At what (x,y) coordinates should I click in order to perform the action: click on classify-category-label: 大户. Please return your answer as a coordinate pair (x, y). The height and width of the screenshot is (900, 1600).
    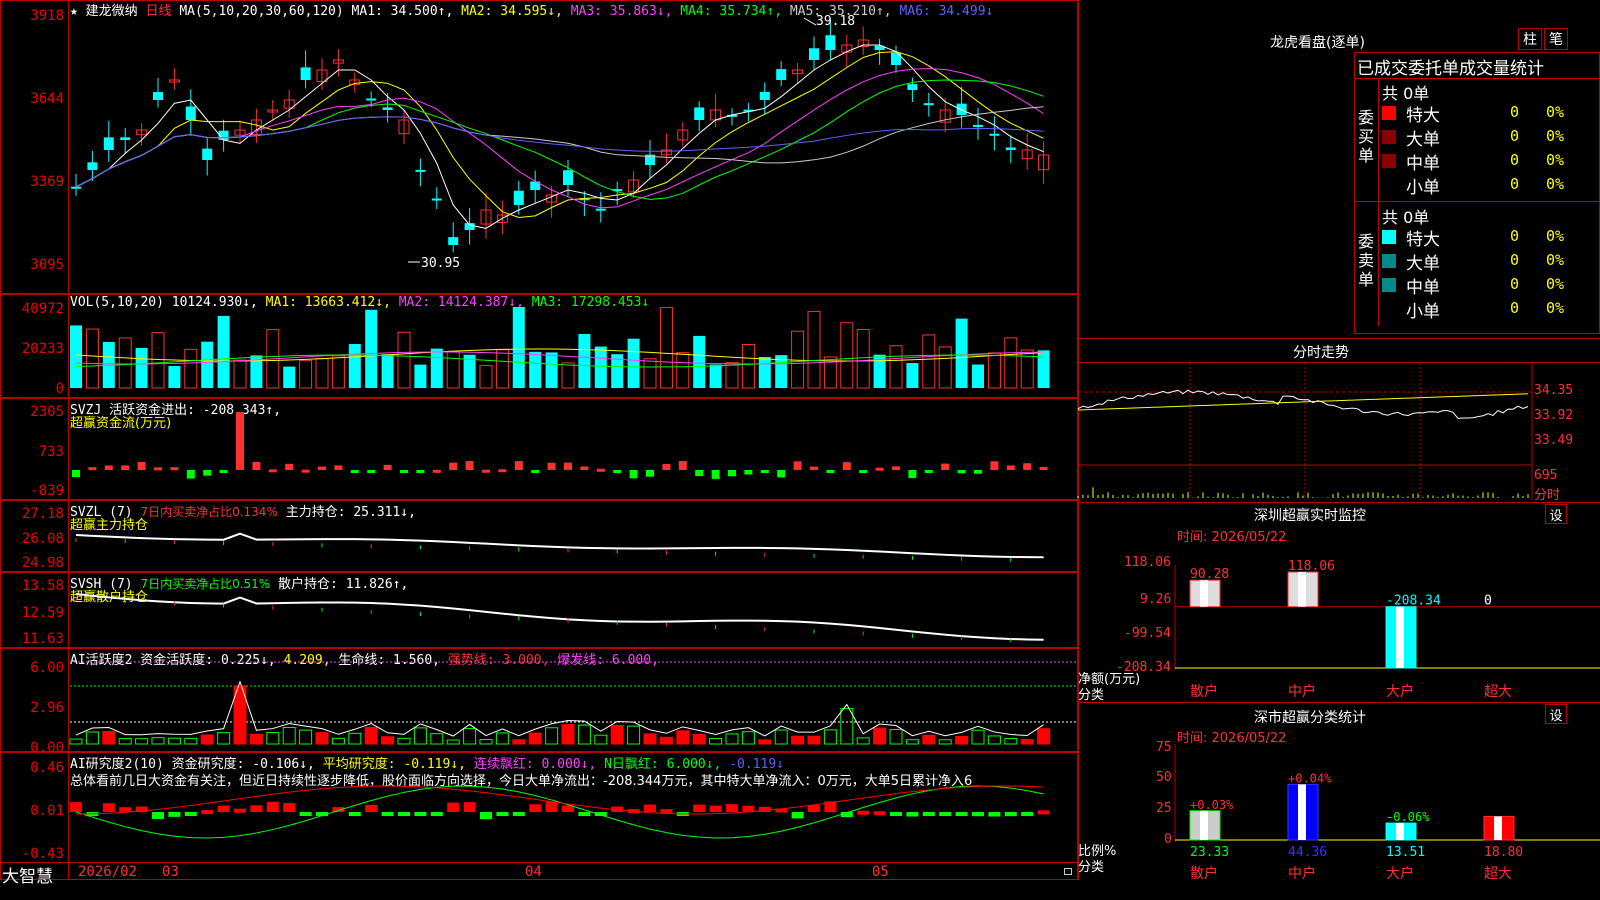
    Looking at the image, I should click on (1400, 873).